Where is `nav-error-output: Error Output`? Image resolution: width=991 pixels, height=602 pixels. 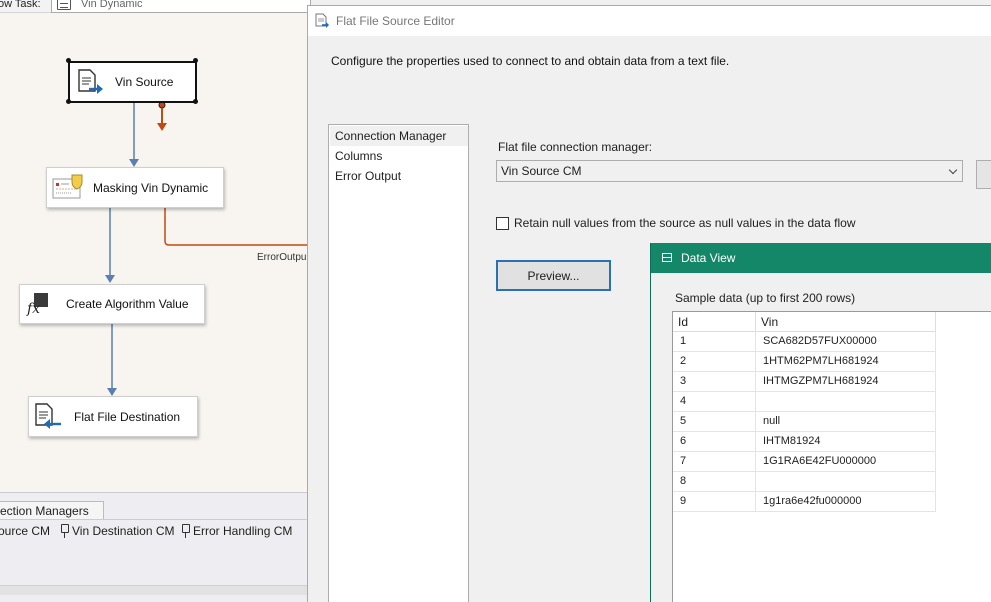 nav-error-output: Error Output is located at coordinates (399, 176).